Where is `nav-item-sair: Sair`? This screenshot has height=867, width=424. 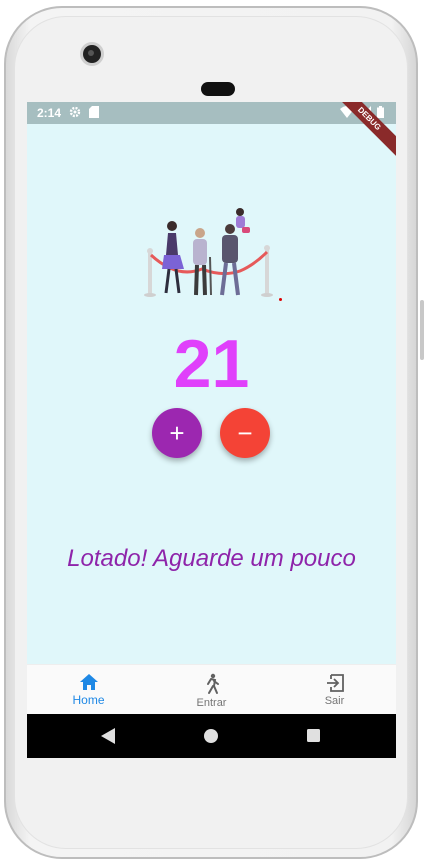
nav-item-sair: Sair is located at coordinates (334, 690).